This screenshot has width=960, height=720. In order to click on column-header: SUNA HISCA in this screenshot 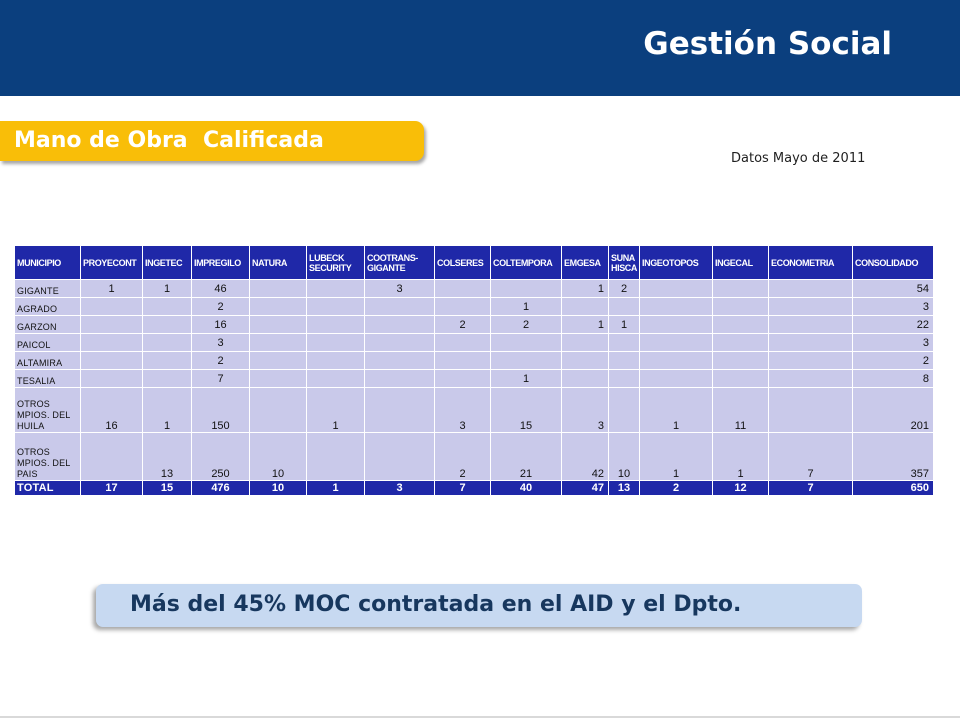, I will do `click(624, 262)`.